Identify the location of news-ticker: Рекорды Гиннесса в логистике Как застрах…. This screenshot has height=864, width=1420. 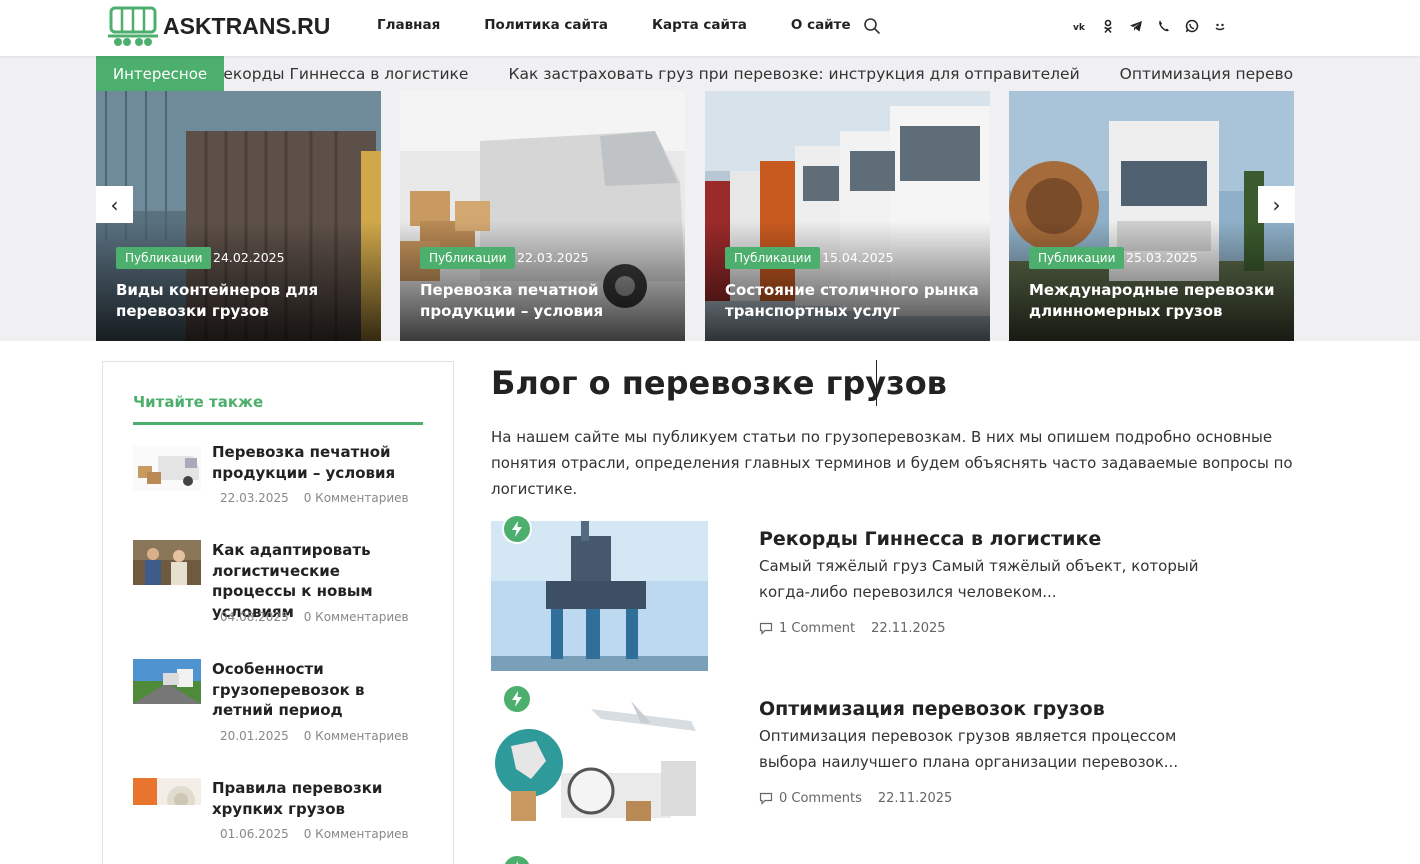
(759, 73).